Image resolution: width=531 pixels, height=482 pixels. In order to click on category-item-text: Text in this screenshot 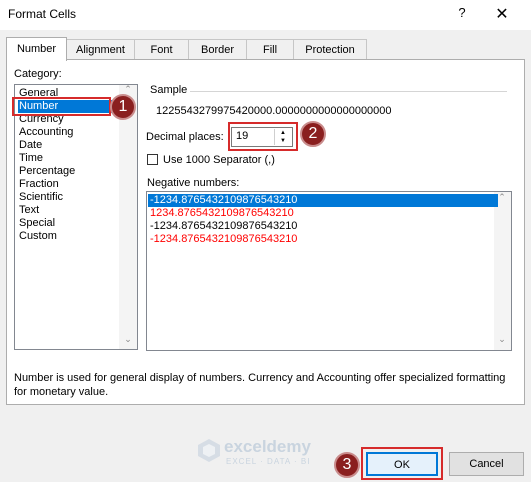, I will do `click(66, 210)`.